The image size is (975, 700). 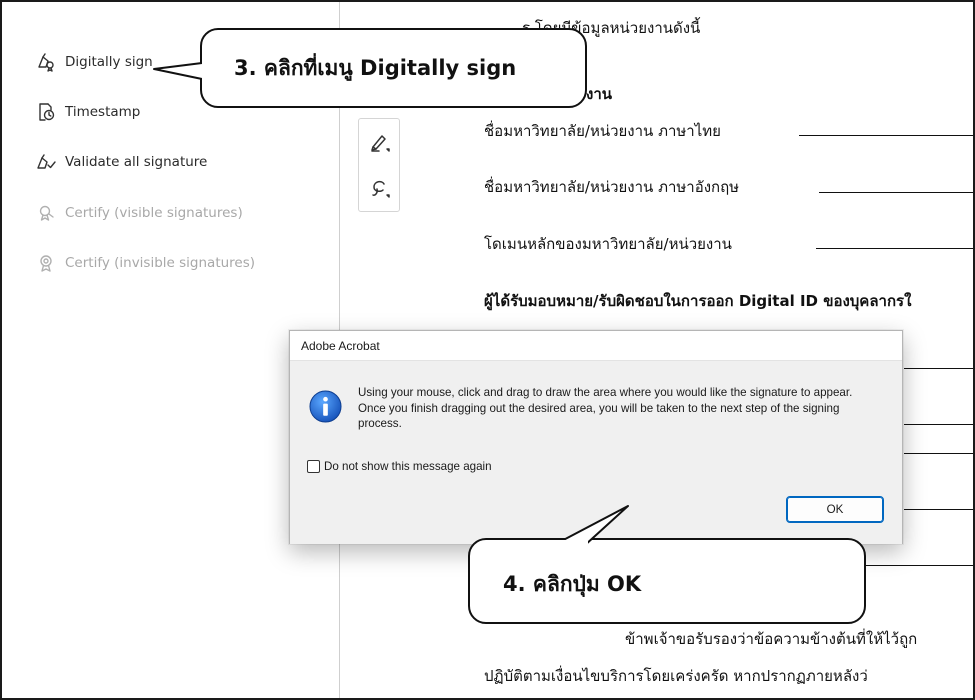 What do you see at coordinates (46, 161) in the screenshot?
I see `validate-icon` at bounding box center [46, 161].